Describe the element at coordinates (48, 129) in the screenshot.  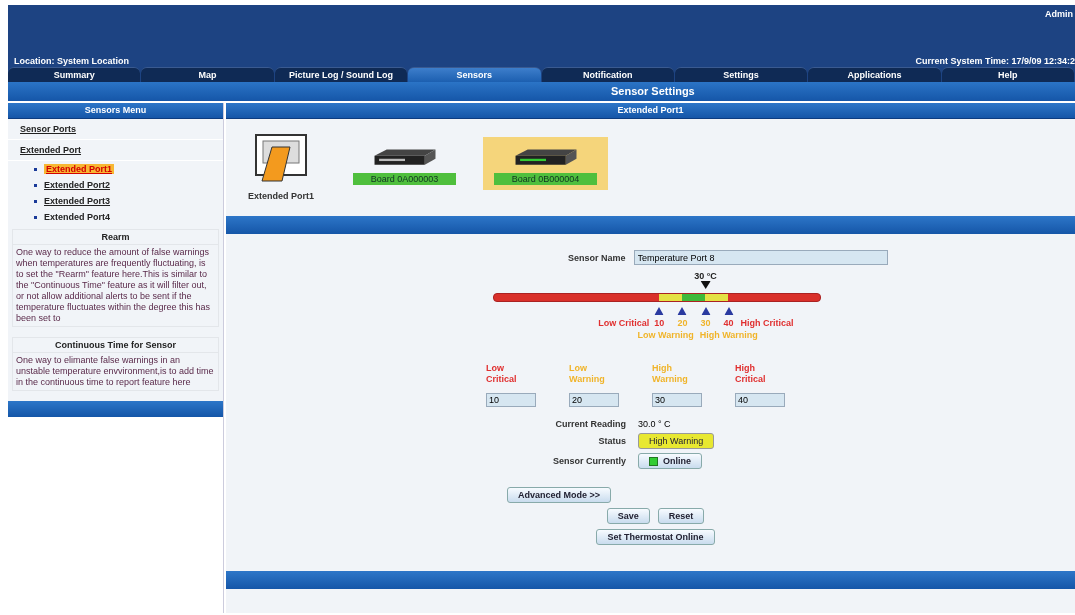
I see `menu-link: Sensor Ports` at that location.